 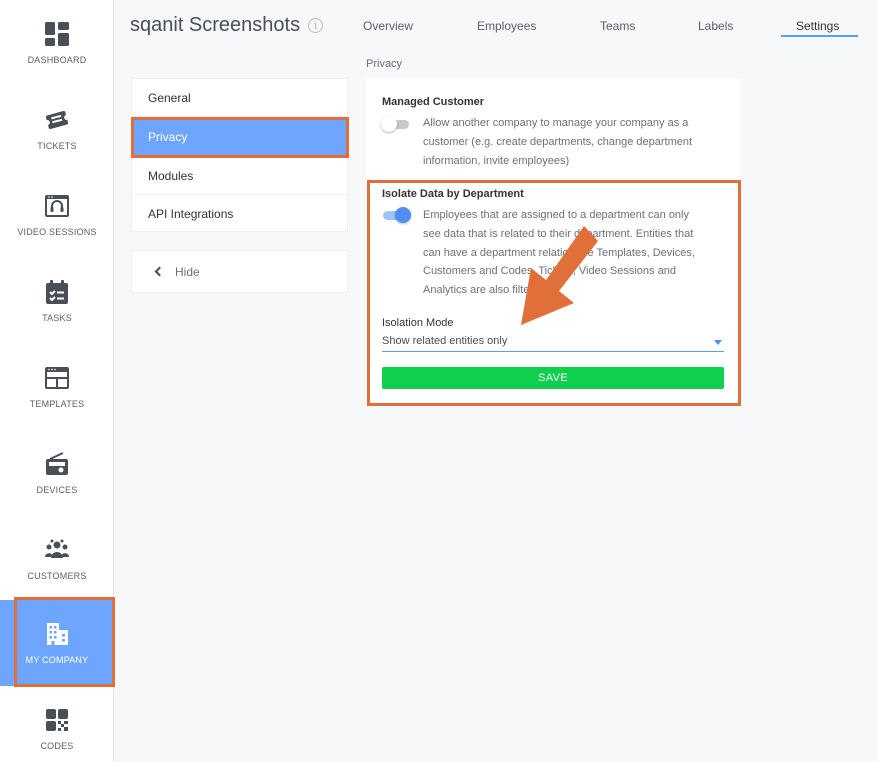 I want to click on menu-item-privacy: Privacy, so click(x=240, y=137).